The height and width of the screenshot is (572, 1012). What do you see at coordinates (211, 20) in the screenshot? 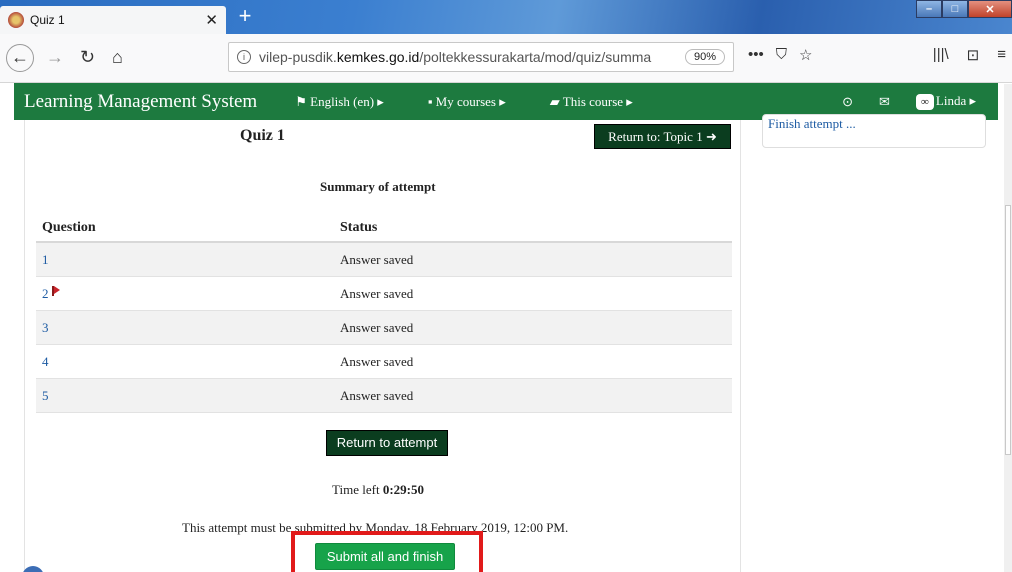
I see `tab-close-icon: ✕` at bounding box center [211, 20].